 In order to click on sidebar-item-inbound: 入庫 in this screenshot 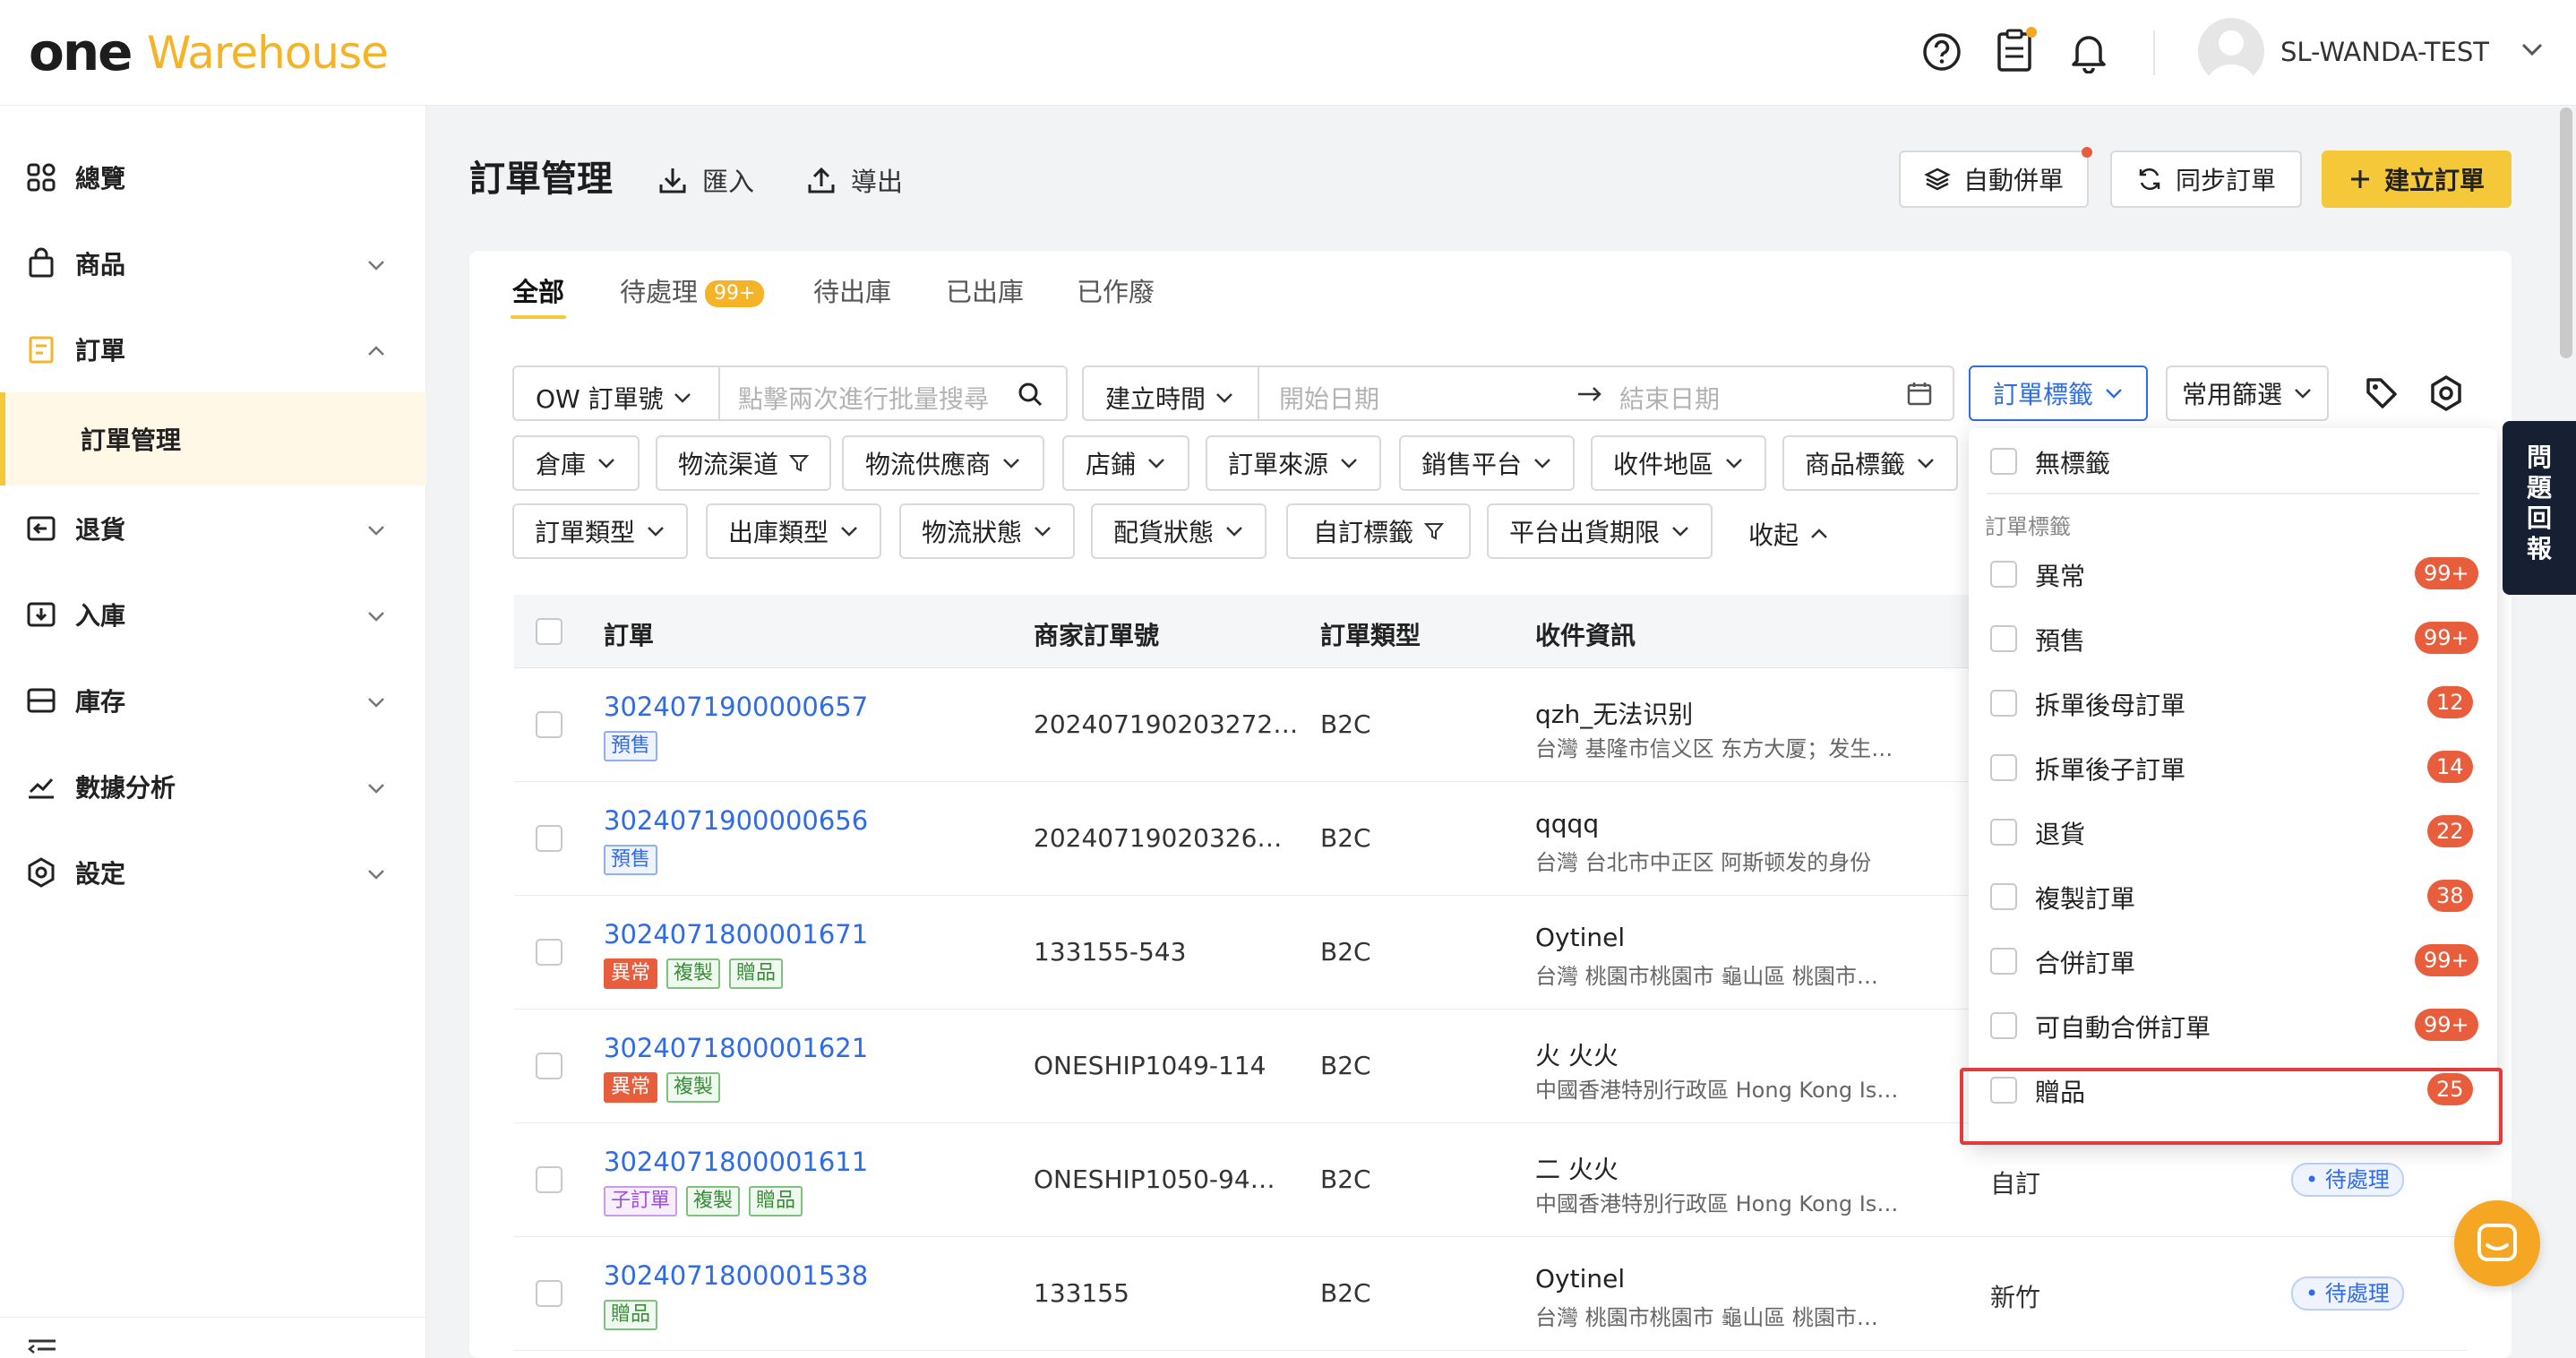, I will do `click(213, 615)`.